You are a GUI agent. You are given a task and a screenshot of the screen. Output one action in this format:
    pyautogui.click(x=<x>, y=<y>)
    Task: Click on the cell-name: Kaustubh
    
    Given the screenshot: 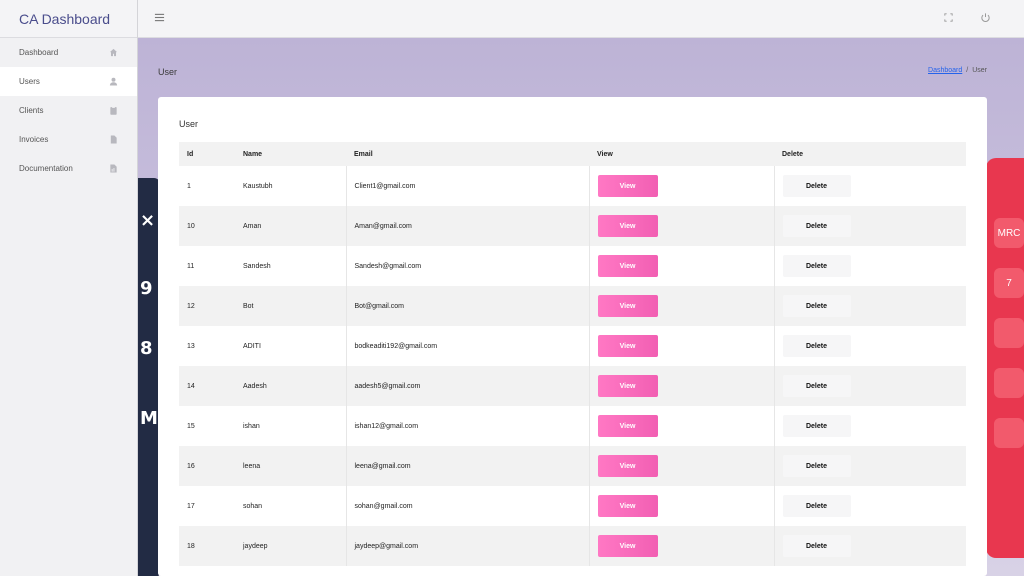 What is the action you would take?
    pyautogui.click(x=291, y=186)
    